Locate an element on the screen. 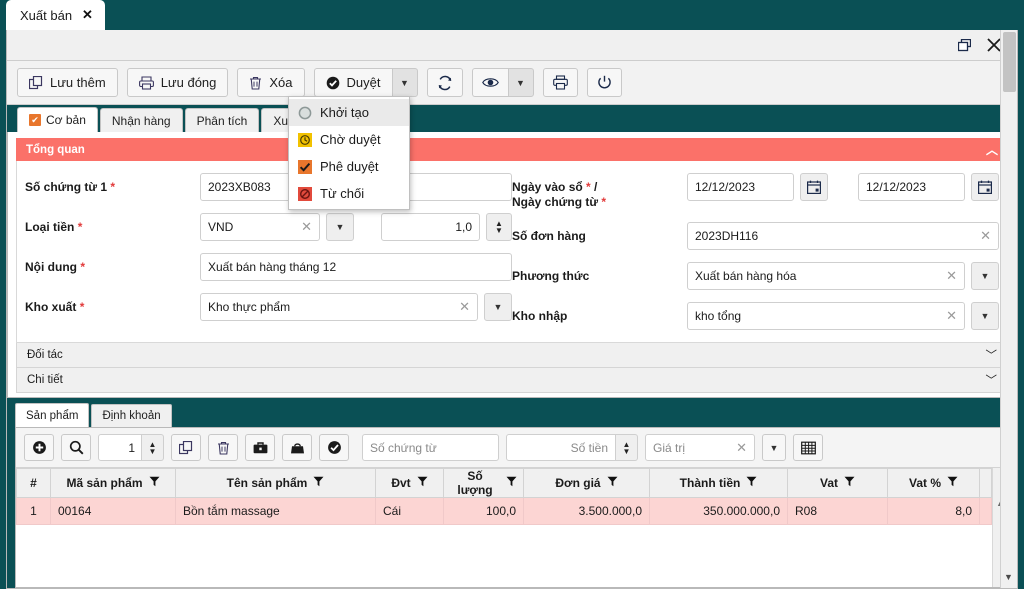 The width and height of the screenshot is (1024, 589). table-cell: 350.000.000,0 is located at coordinates (718, 511).